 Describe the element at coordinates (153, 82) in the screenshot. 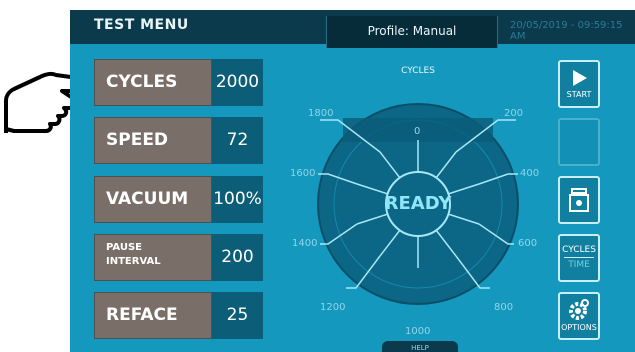

I see `cycles-label: CYCLES` at that location.